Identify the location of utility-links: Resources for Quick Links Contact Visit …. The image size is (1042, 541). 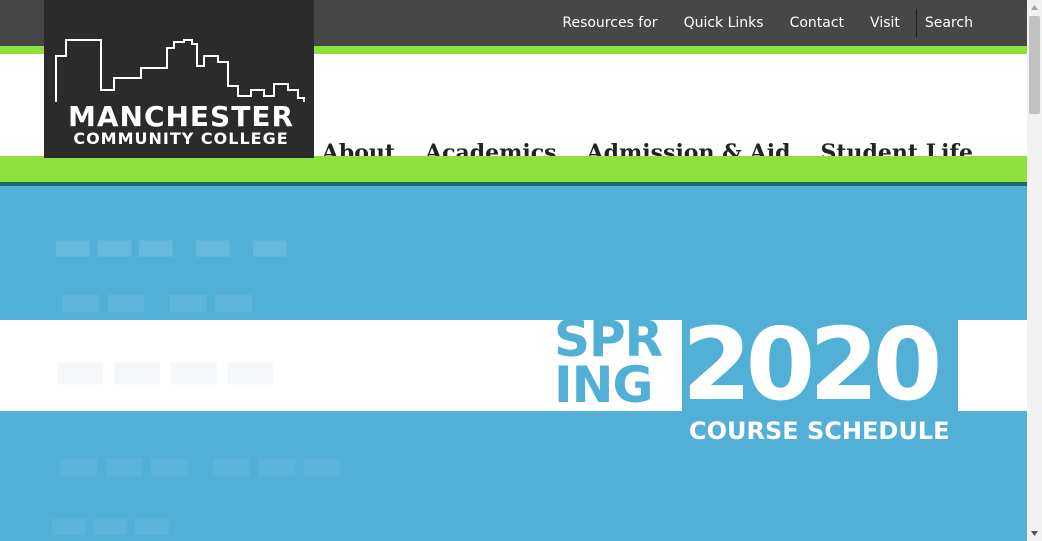
(754, 23).